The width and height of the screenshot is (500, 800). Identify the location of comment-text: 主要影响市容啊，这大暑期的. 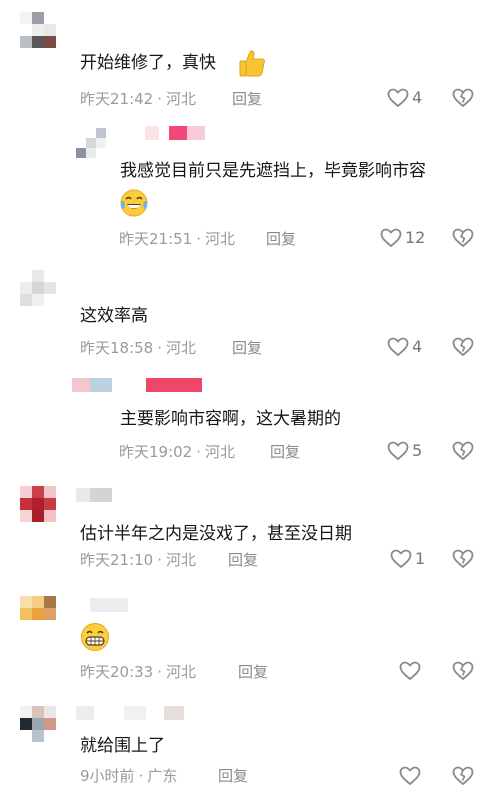
(230, 419).